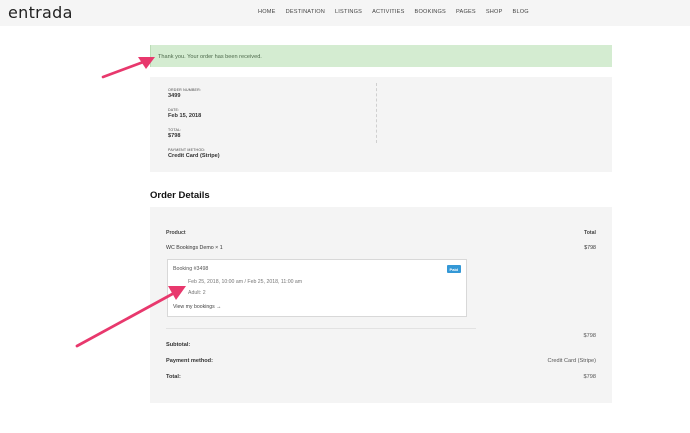  I want to click on annotation-arrow-notice, so click(128, 68).